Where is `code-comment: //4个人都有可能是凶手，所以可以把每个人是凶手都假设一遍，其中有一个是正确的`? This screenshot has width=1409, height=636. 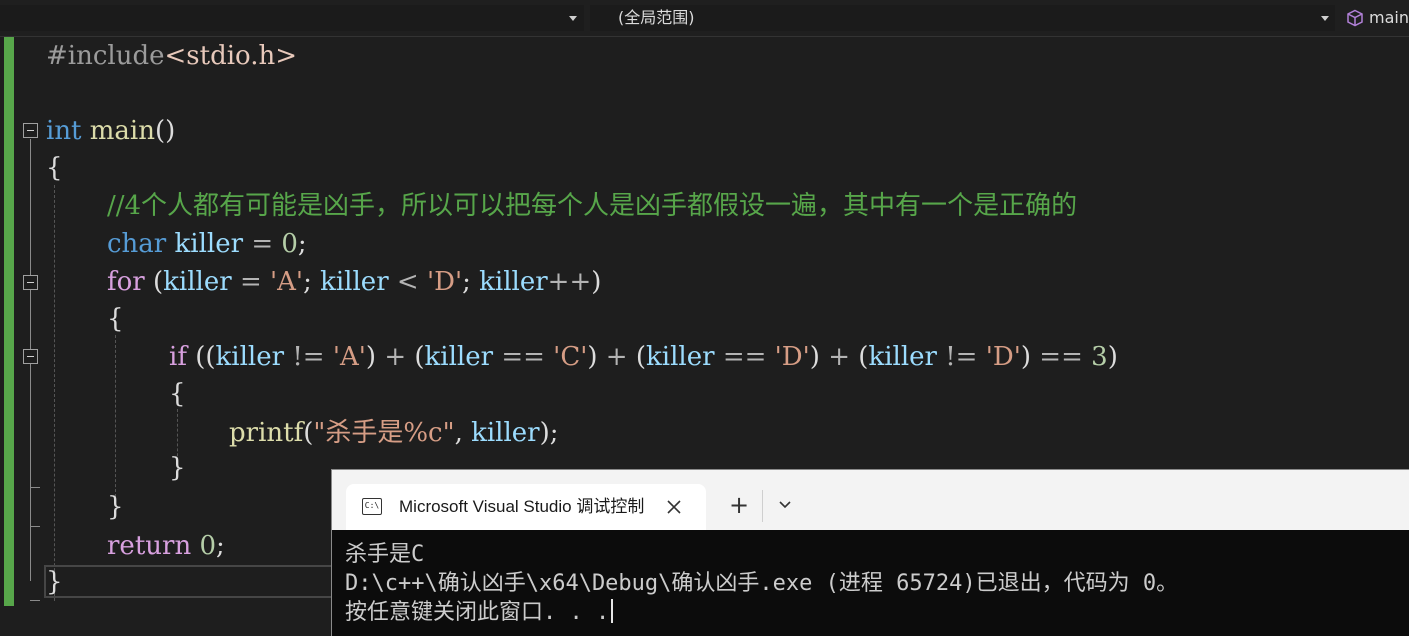 code-comment: //4个人都有可能是凶手，所以可以把每个人是凶手都假设一遍，其中有一个是正确的 is located at coordinates (592, 206).